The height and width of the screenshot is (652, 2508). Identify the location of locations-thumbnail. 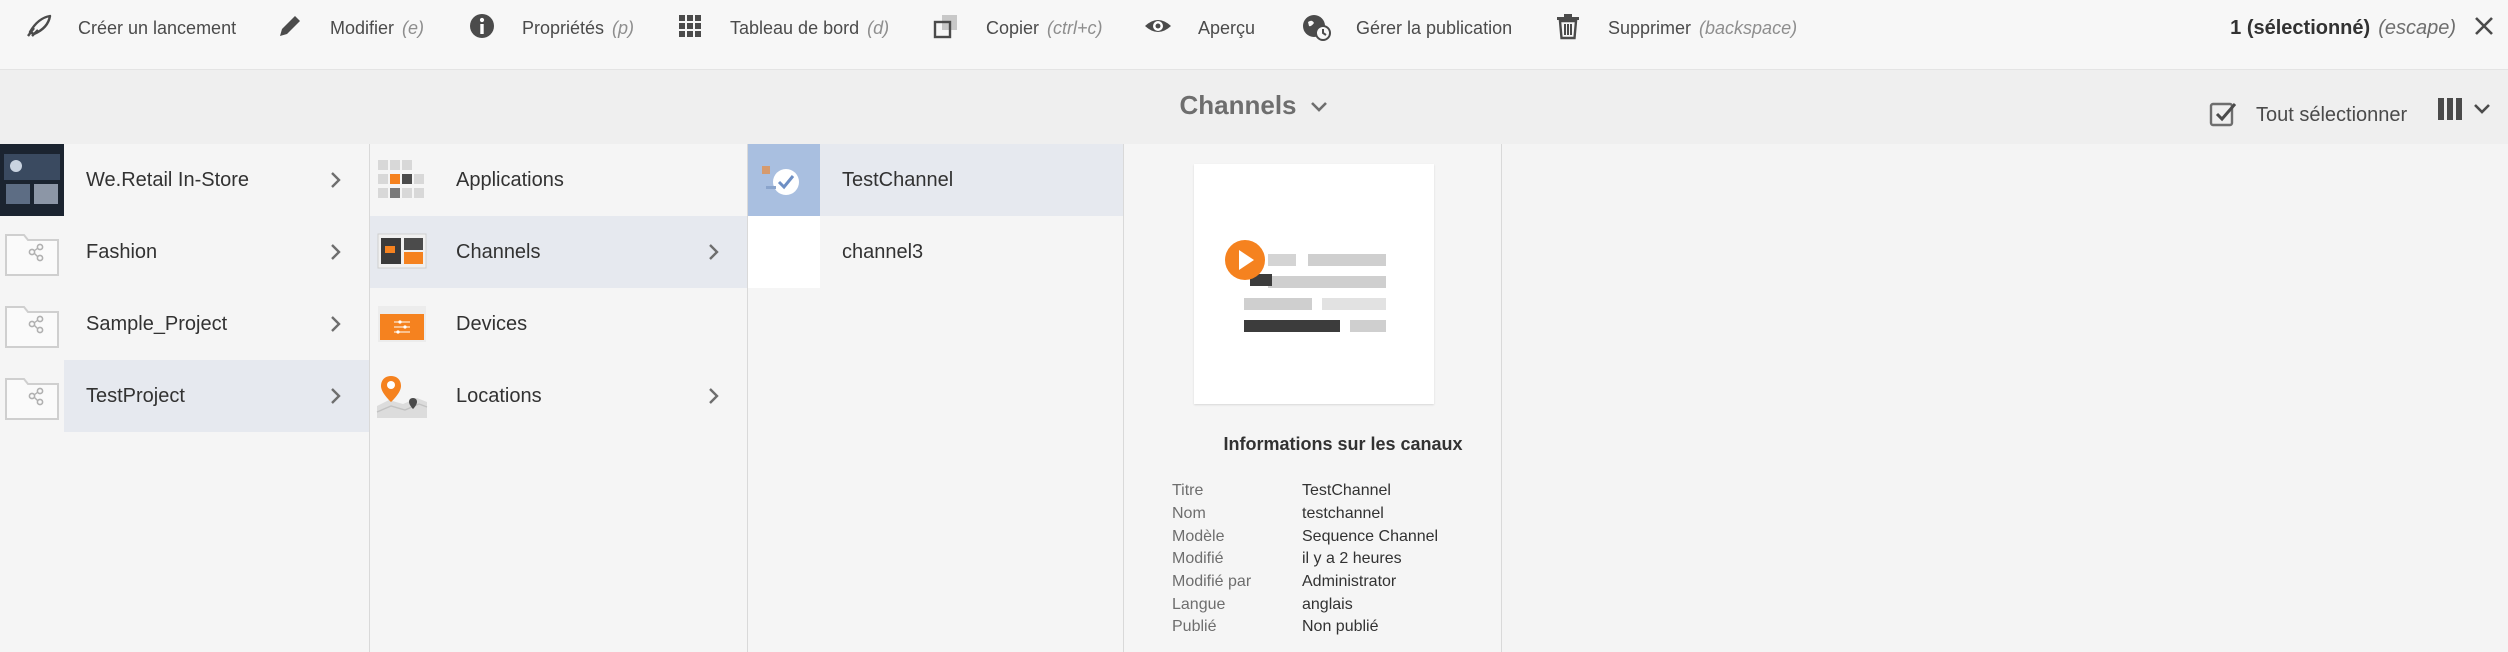
(402, 396).